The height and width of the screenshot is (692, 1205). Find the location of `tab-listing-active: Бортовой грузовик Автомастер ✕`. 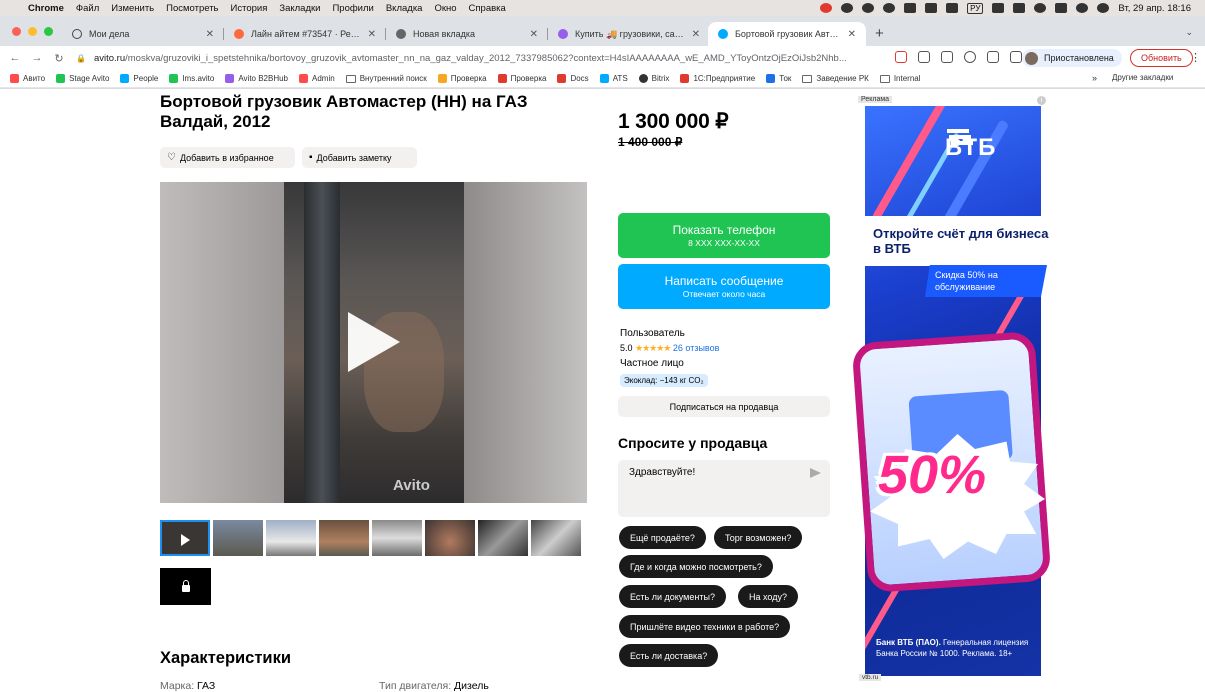

tab-listing-active: Бортовой грузовик Автомастер ✕ is located at coordinates (787, 34).